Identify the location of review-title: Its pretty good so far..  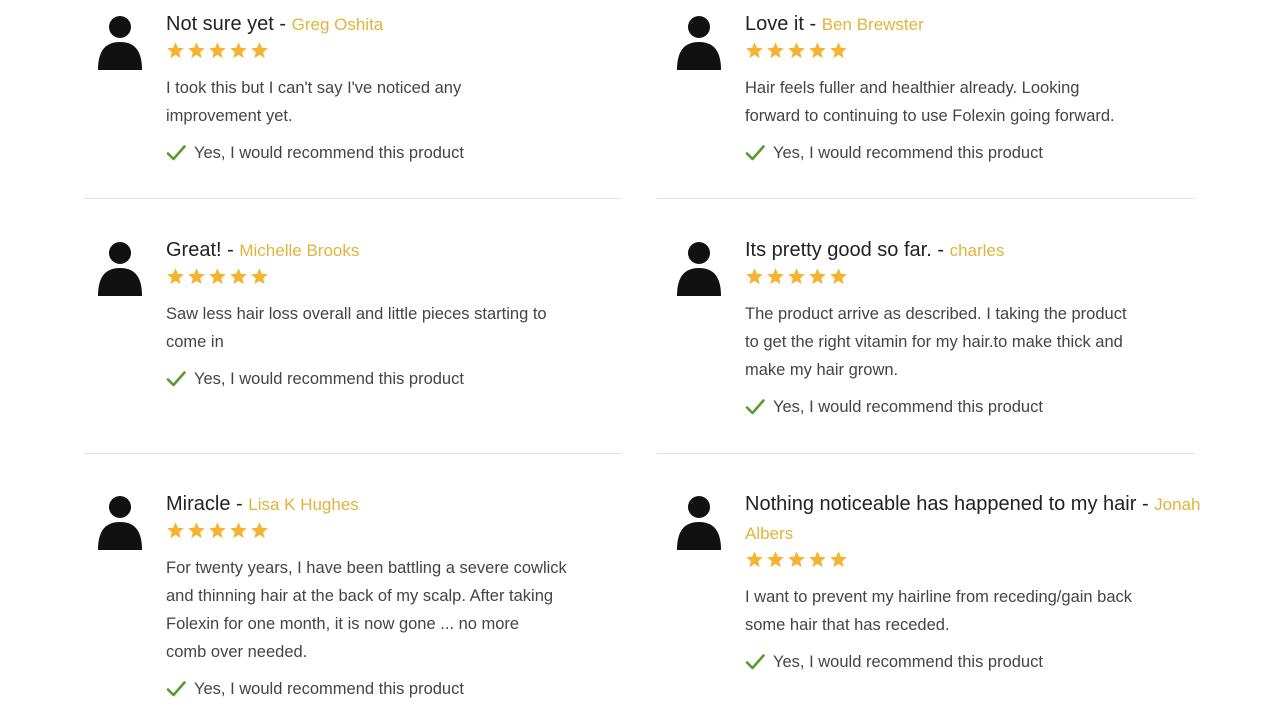
(838, 250).